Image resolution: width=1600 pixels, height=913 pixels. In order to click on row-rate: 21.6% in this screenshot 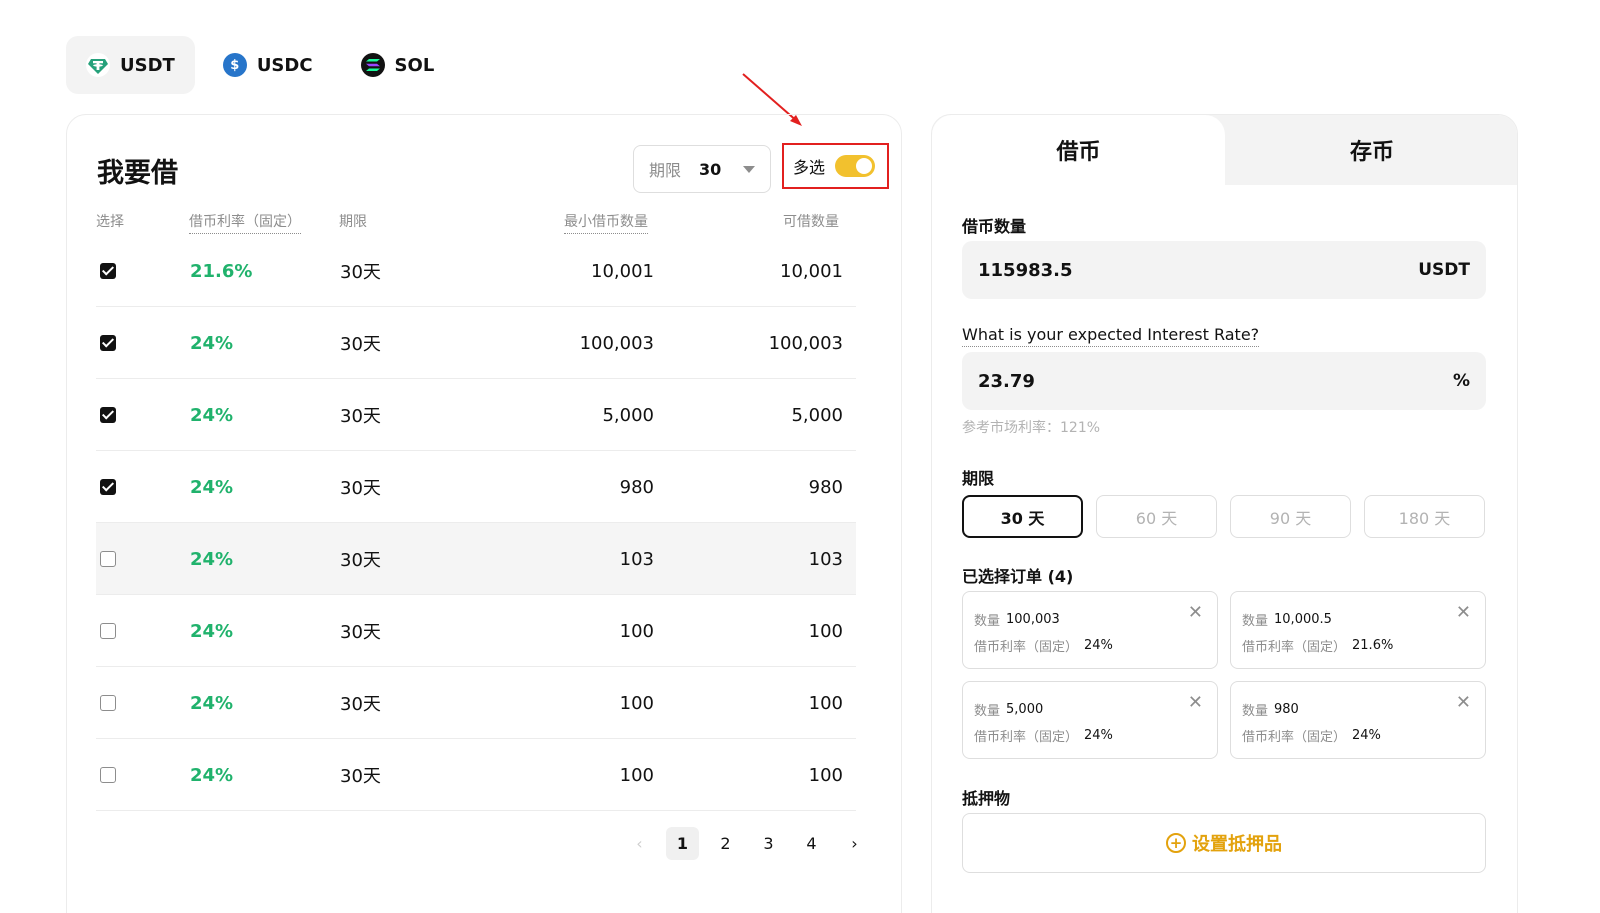, I will do `click(221, 271)`.